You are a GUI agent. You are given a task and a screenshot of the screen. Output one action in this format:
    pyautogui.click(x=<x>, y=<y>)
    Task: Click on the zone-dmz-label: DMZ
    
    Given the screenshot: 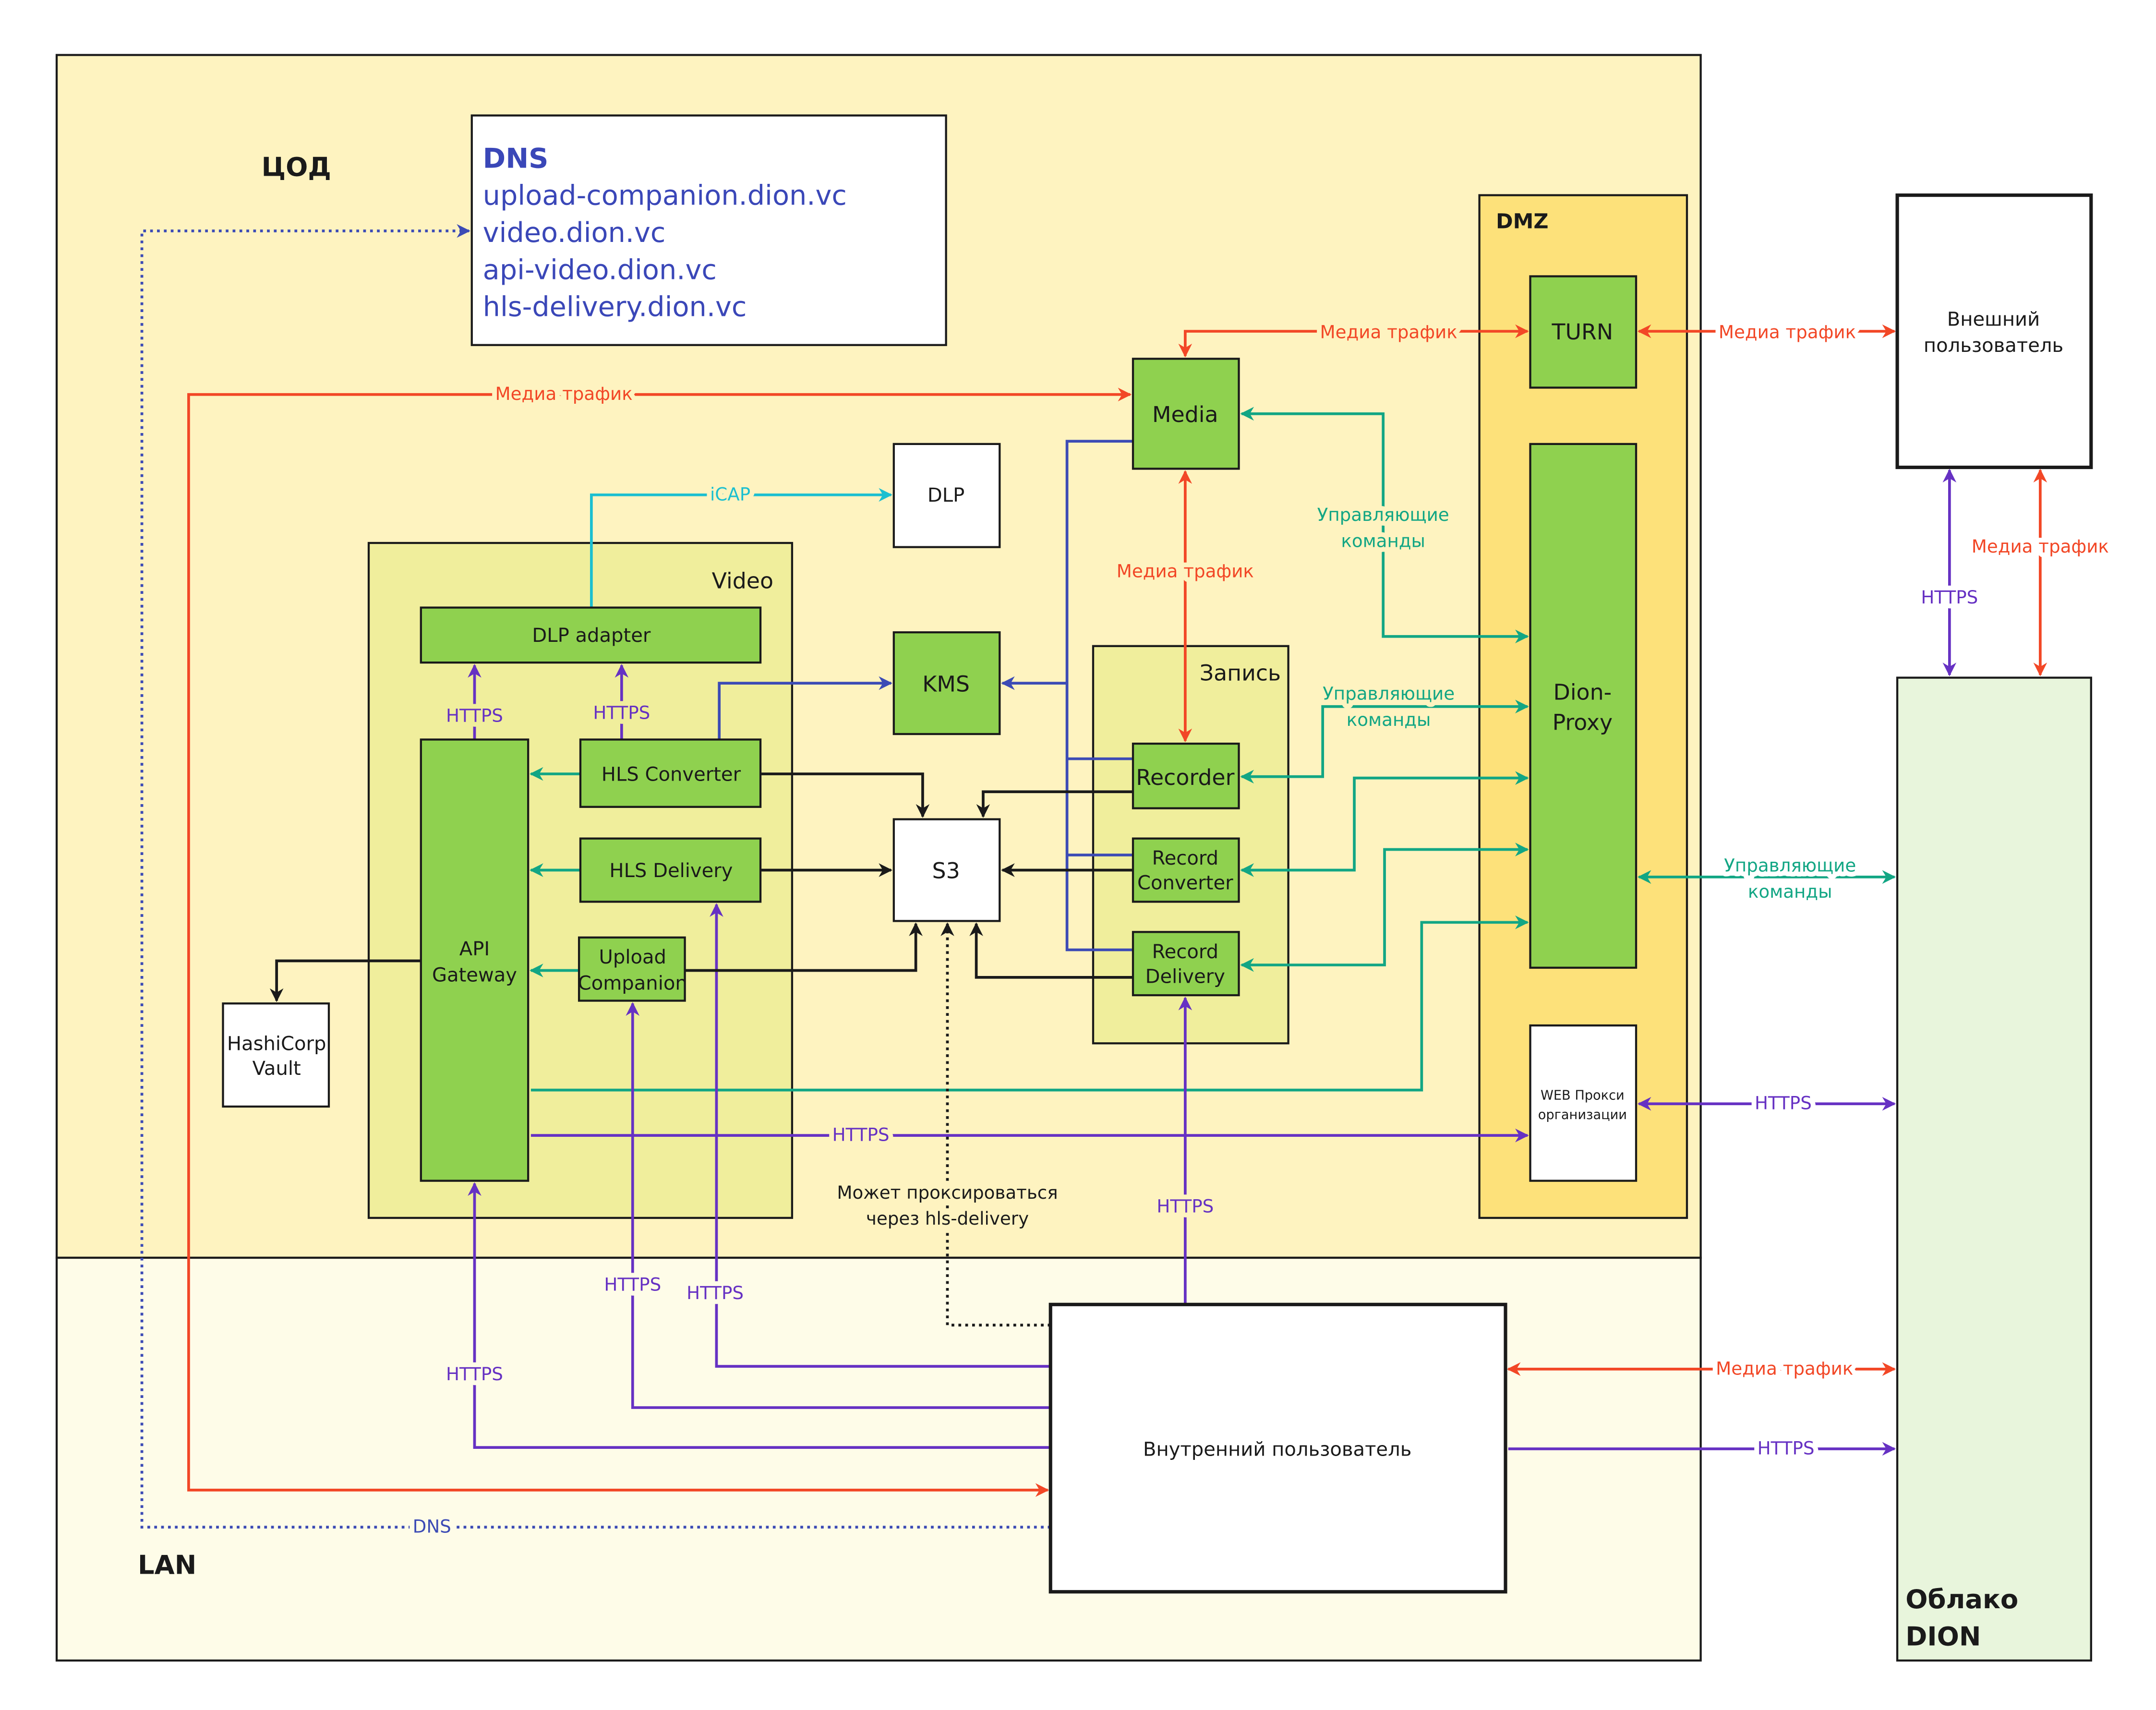 What is the action you would take?
    pyautogui.click(x=1522, y=221)
    